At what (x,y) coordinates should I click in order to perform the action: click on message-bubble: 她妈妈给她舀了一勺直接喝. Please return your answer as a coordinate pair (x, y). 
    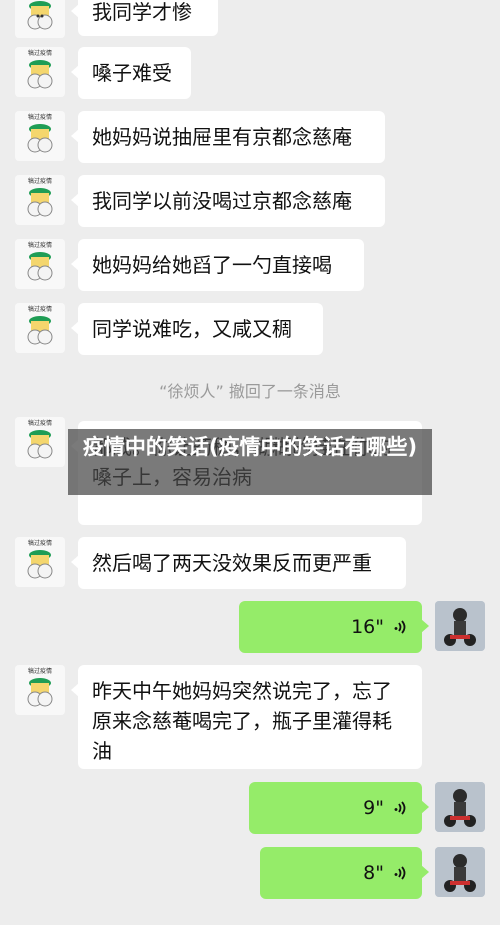
    Looking at the image, I should click on (217, 265).